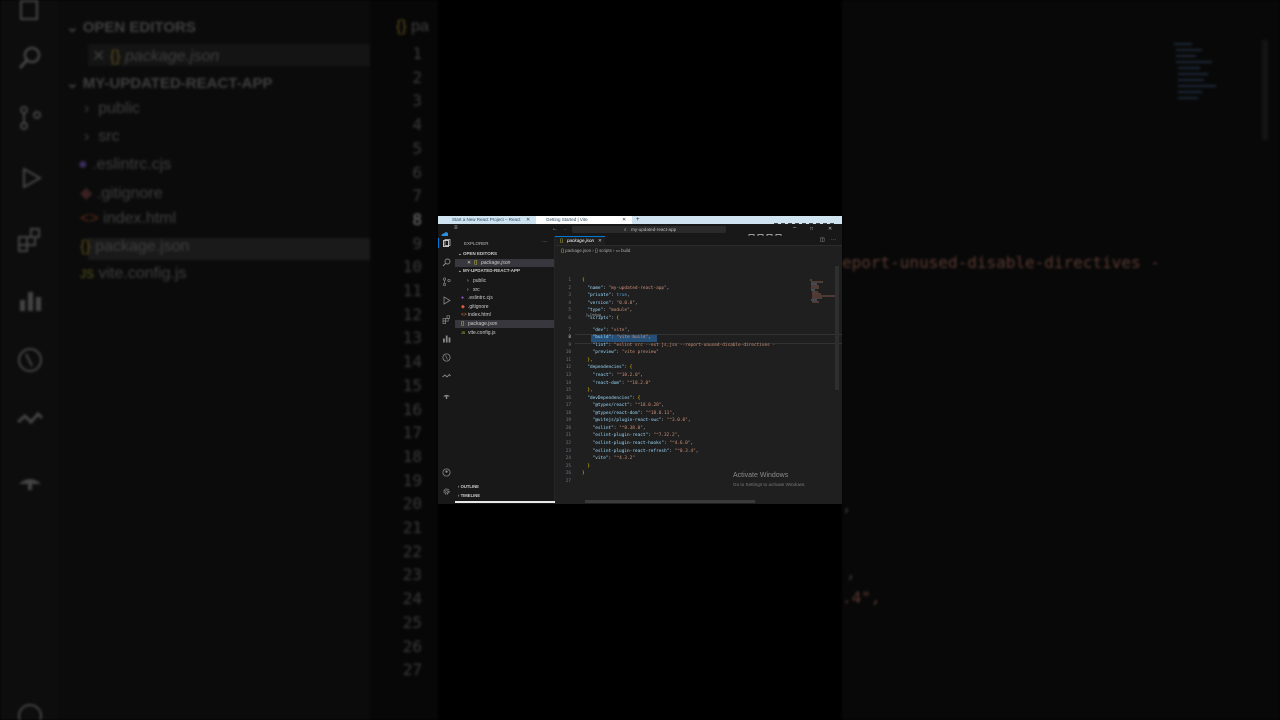 The image size is (1280, 720). I want to click on bg-open-editor-item: ✕ {} package.json, so click(156, 56).